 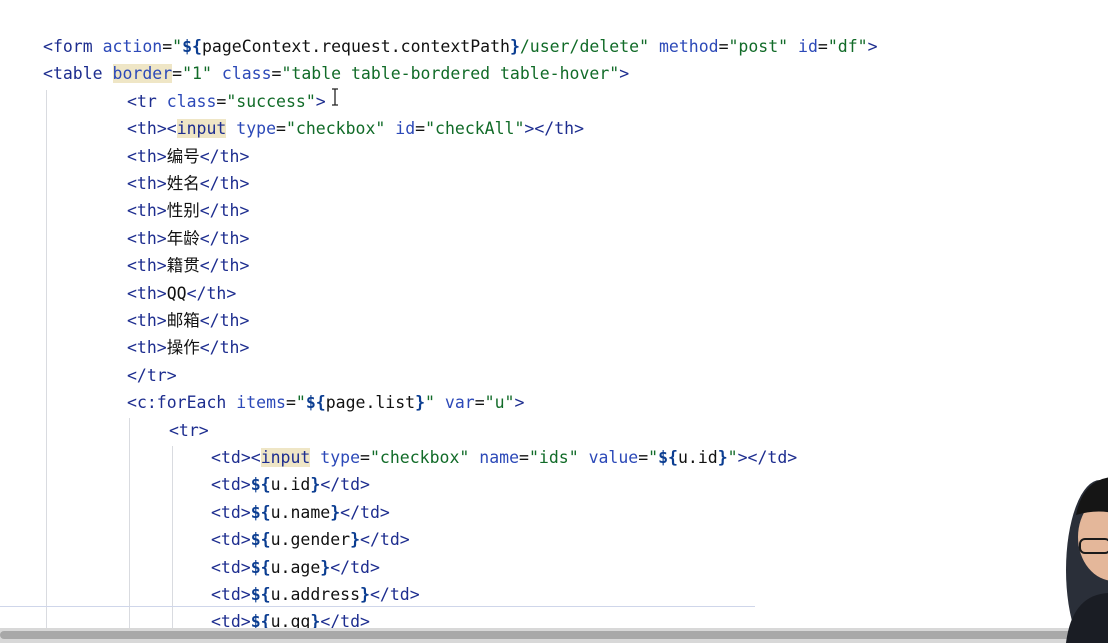 What do you see at coordinates (256, 129) in the screenshot?
I see `code-token: type` at bounding box center [256, 129].